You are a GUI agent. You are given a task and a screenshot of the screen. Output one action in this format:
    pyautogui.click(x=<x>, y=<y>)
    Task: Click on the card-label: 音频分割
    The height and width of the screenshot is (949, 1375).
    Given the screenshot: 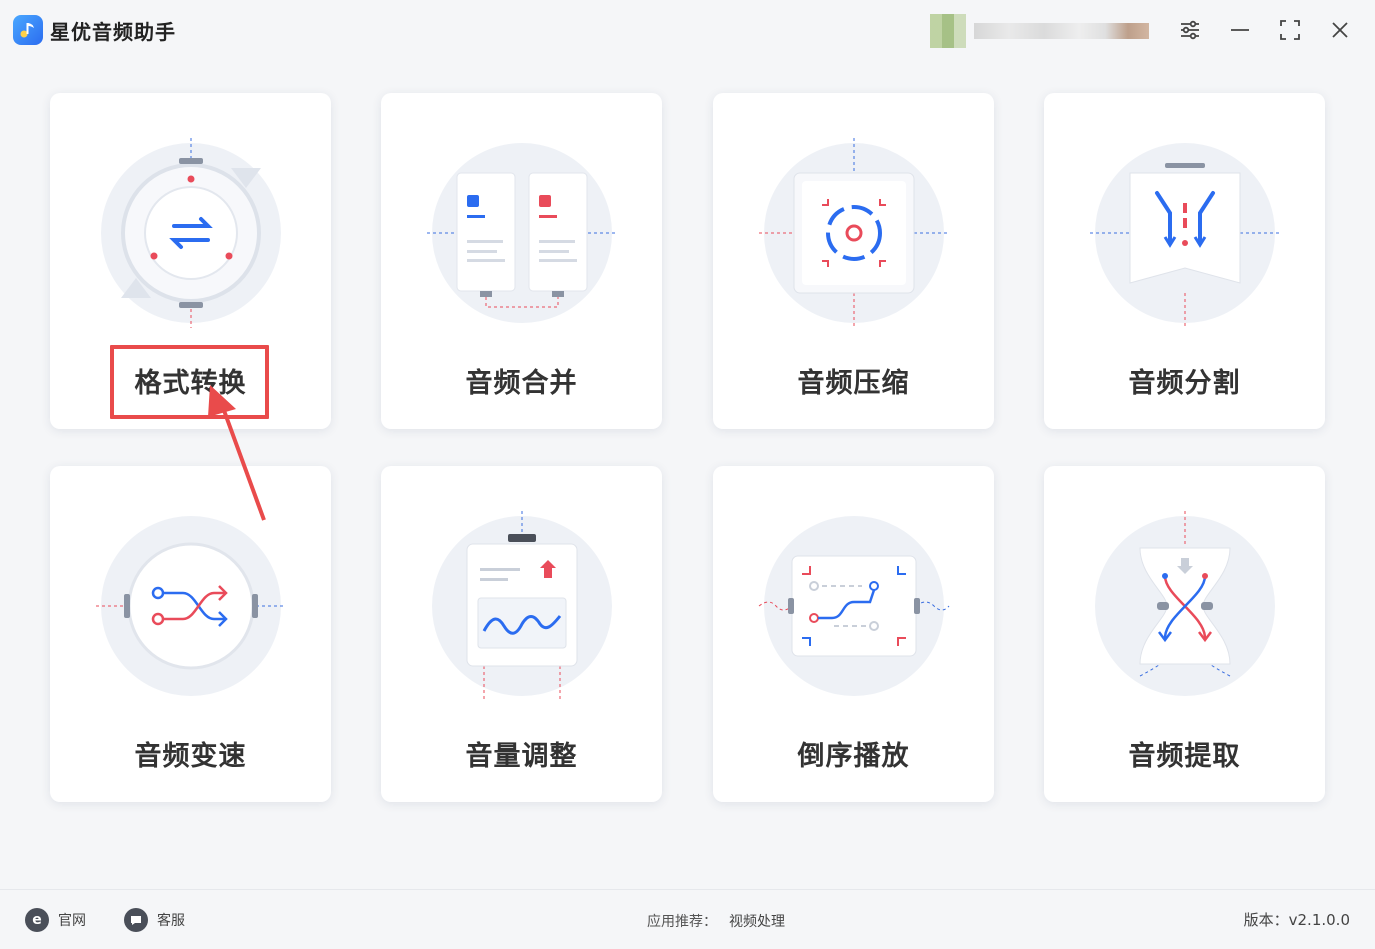 What is the action you would take?
    pyautogui.click(x=1184, y=383)
    